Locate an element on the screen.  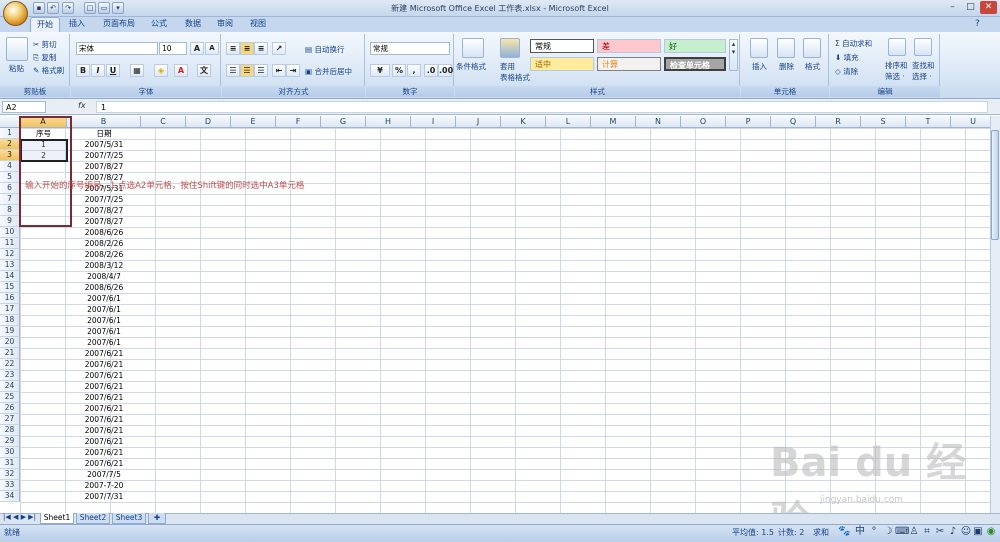
row-header-23: 23 is located at coordinates (10, 375).